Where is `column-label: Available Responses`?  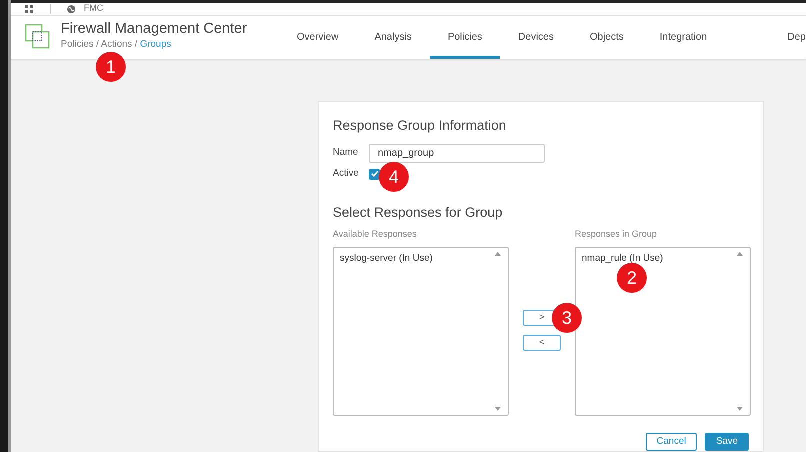
column-label: Available Responses is located at coordinates (375, 234).